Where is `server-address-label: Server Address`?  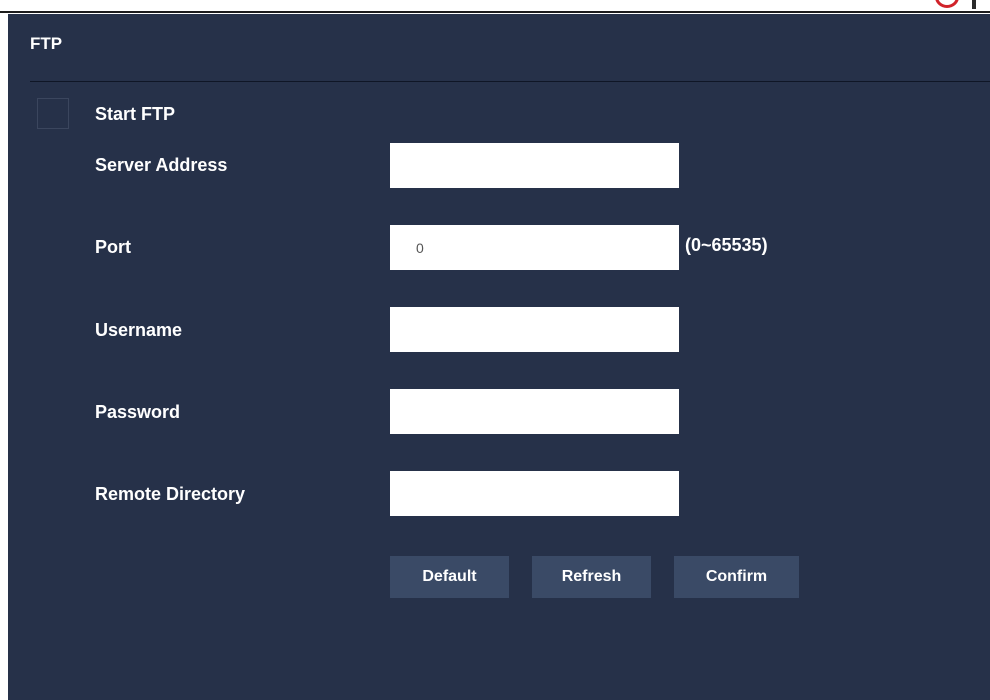
server-address-label: Server Address is located at coordinates (161, 165).